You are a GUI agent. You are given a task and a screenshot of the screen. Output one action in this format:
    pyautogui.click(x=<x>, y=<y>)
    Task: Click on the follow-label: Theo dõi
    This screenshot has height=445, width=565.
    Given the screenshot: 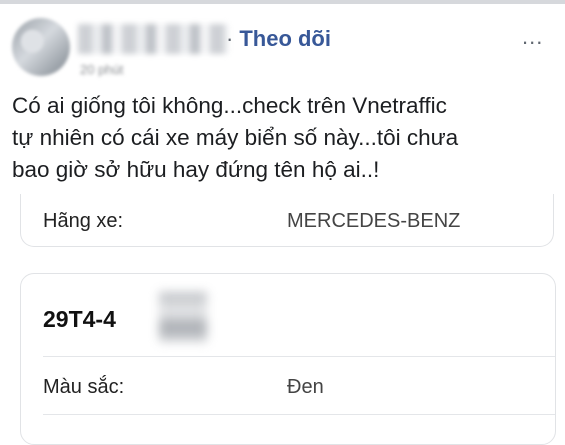 What is the action you would take?
    pyautogui.click(x=285, y=38)
    